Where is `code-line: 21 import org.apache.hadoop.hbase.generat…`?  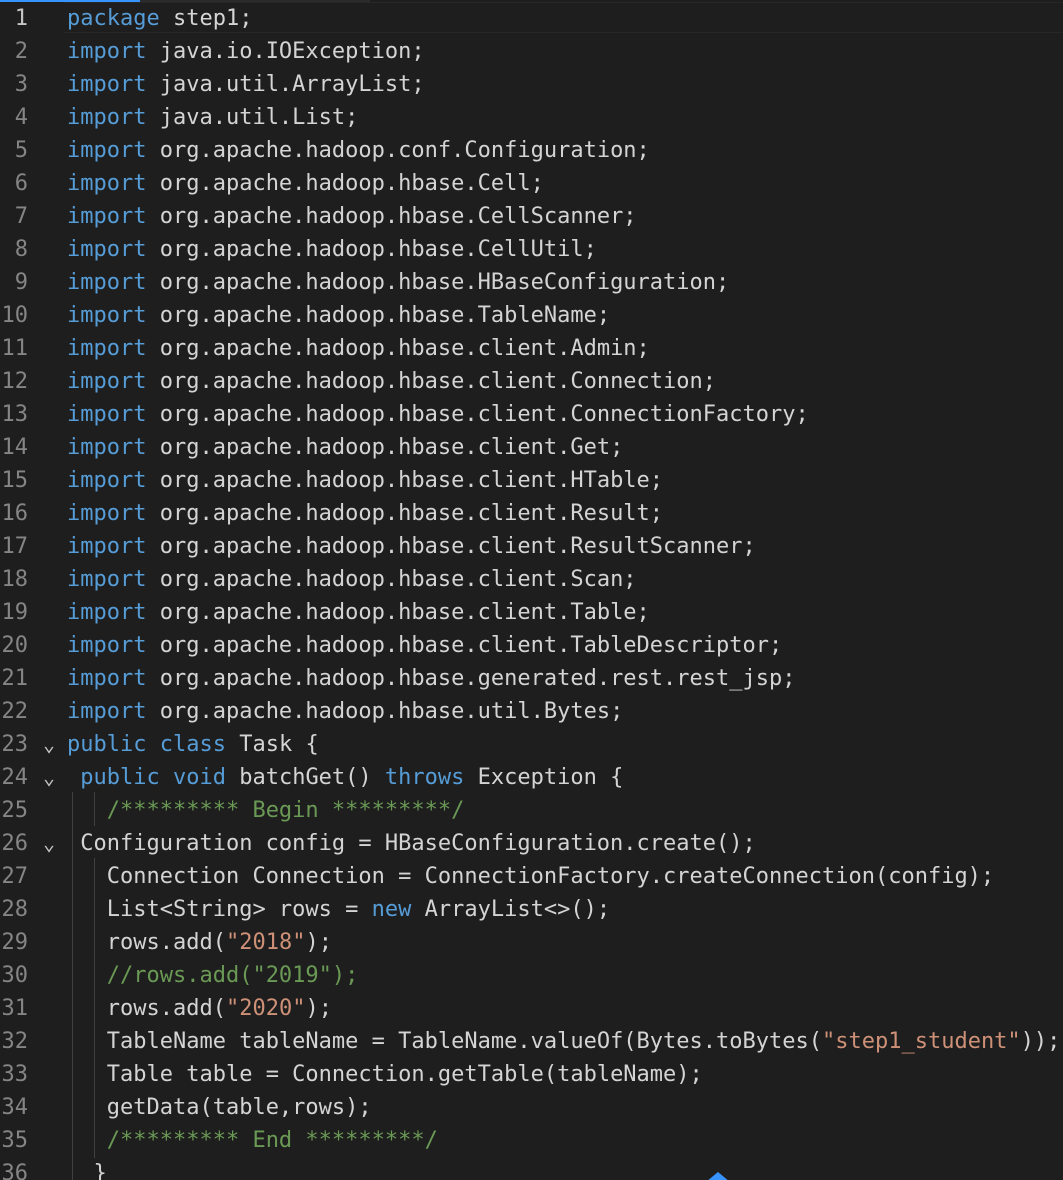 code-line: 21 import org.apache.hadoop.hbase.generat… is located at coordinates (531, 678).